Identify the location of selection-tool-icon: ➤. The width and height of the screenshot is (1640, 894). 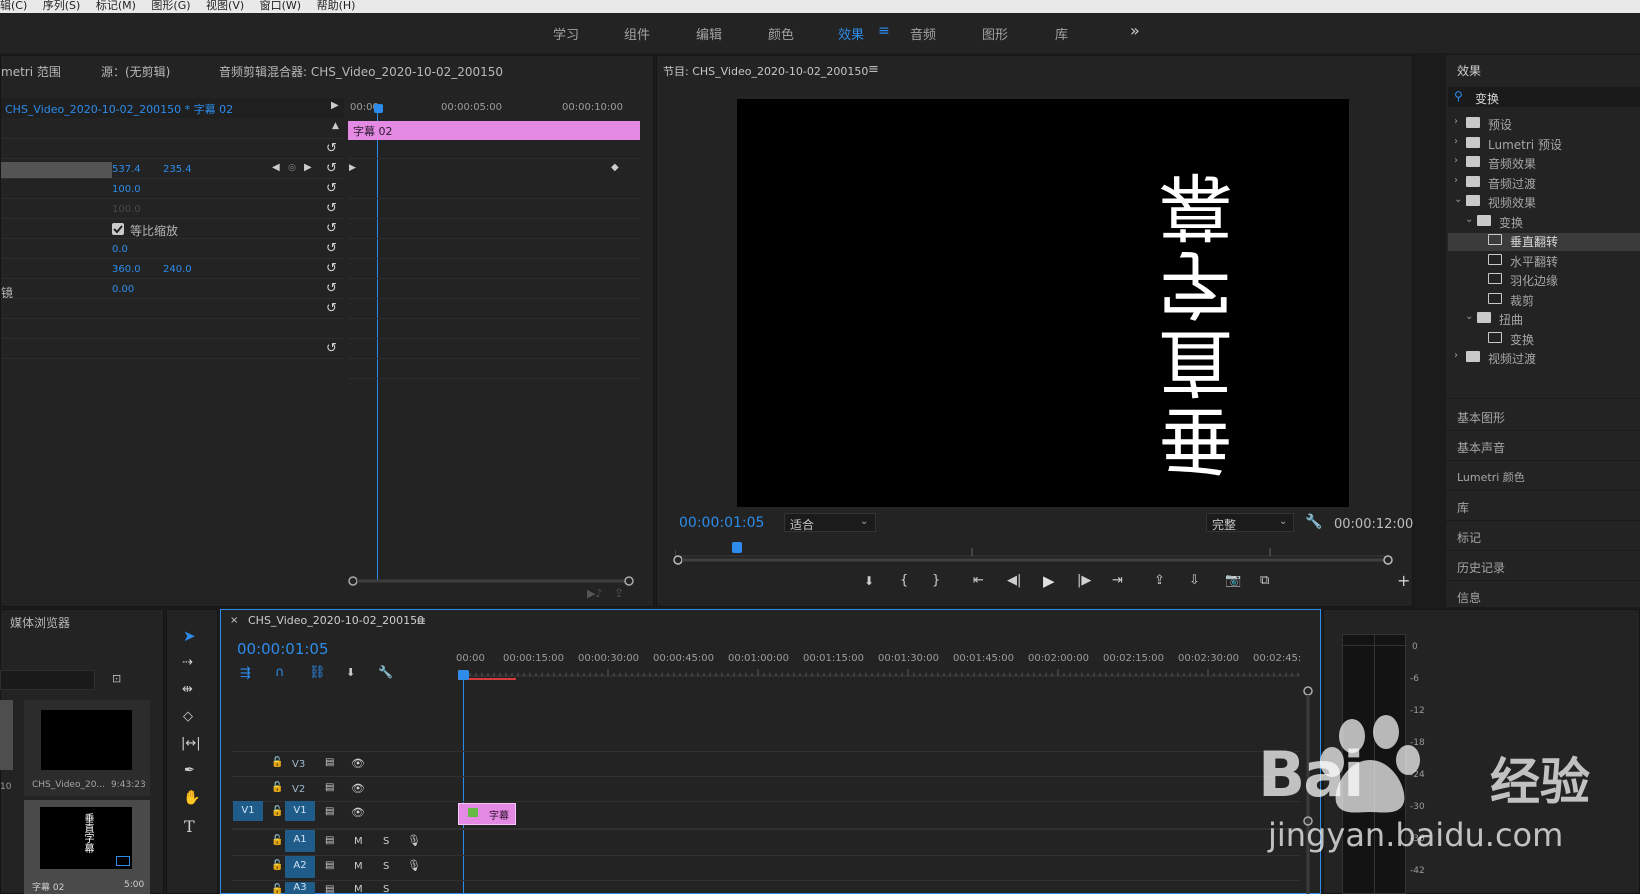
(189, 636).